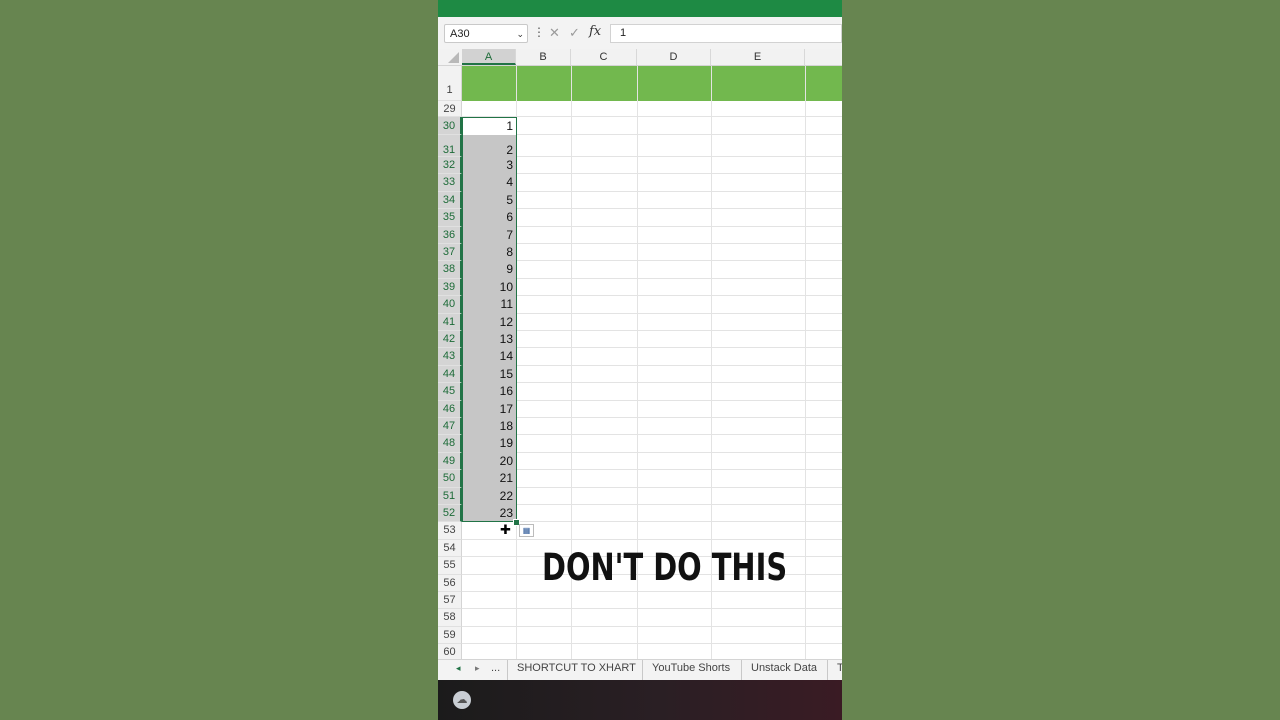 This screenshot has width=1280, height=720. Describe the element at coordinates (489, 218) in the screenshot. I see `cell-a: 6` at that location.